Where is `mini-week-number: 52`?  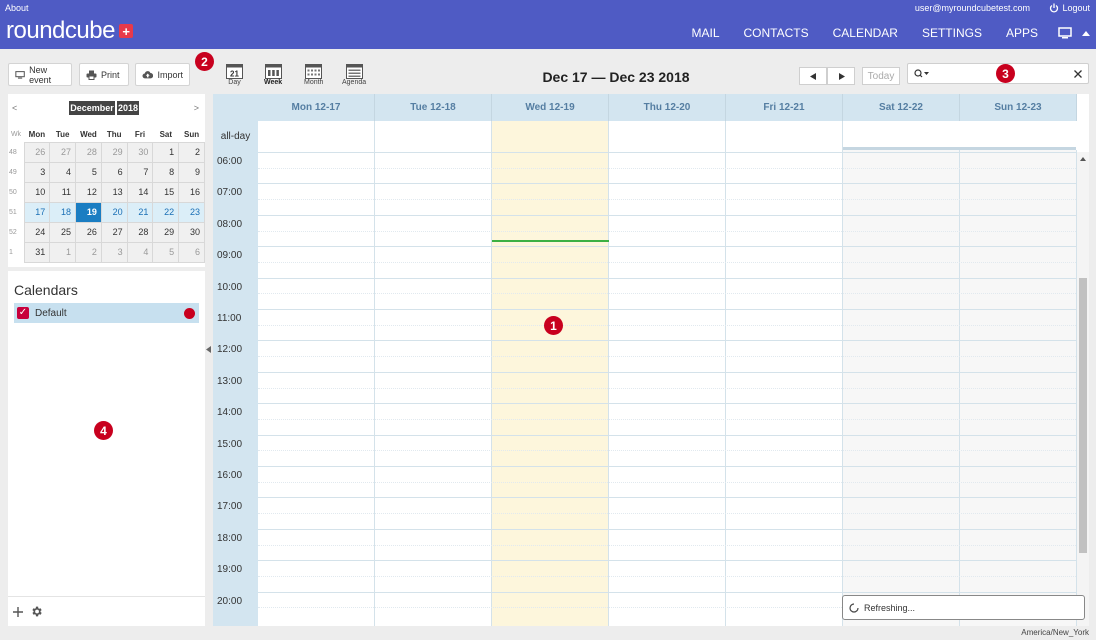 mini-week-number: 52 is located at coordinates (16, 232).